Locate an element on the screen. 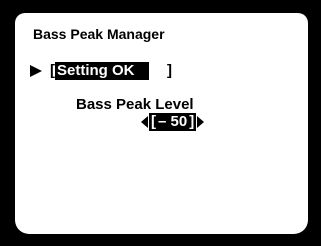 This screenshot has width=321, height=246. level-close-bracket: ] is located at coordinates (192, 121).